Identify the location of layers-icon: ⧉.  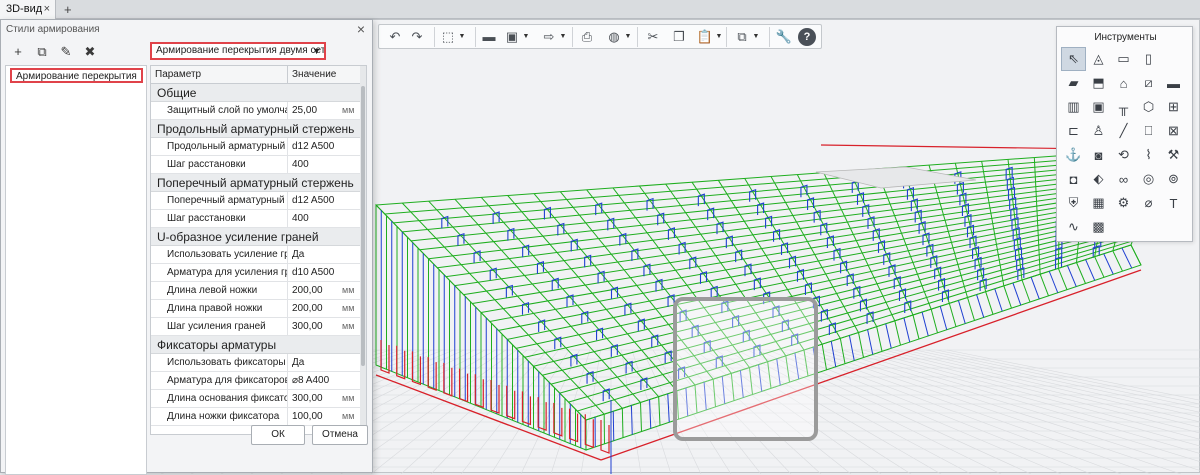
(742, 37).